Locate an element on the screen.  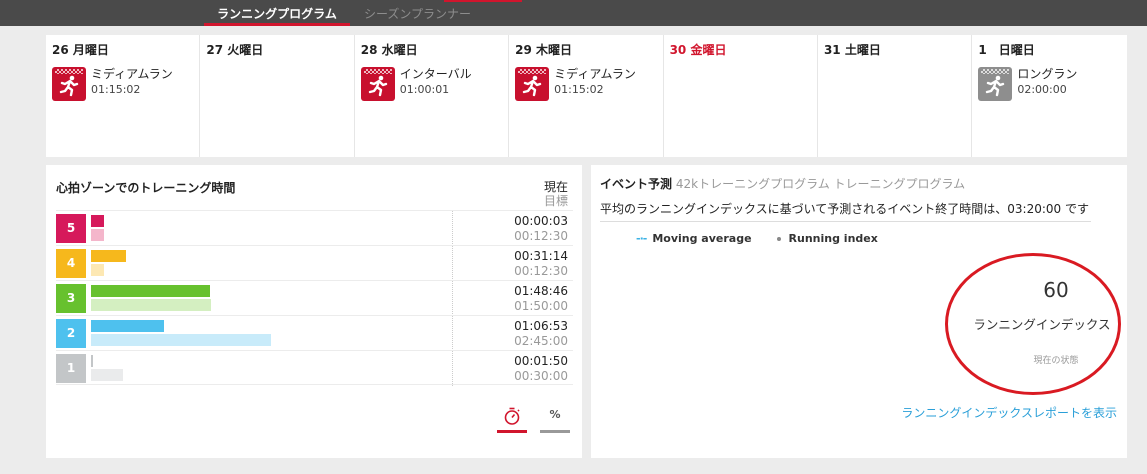
moving-average-marker-icon: -·- is located at coordinates (641, 238).